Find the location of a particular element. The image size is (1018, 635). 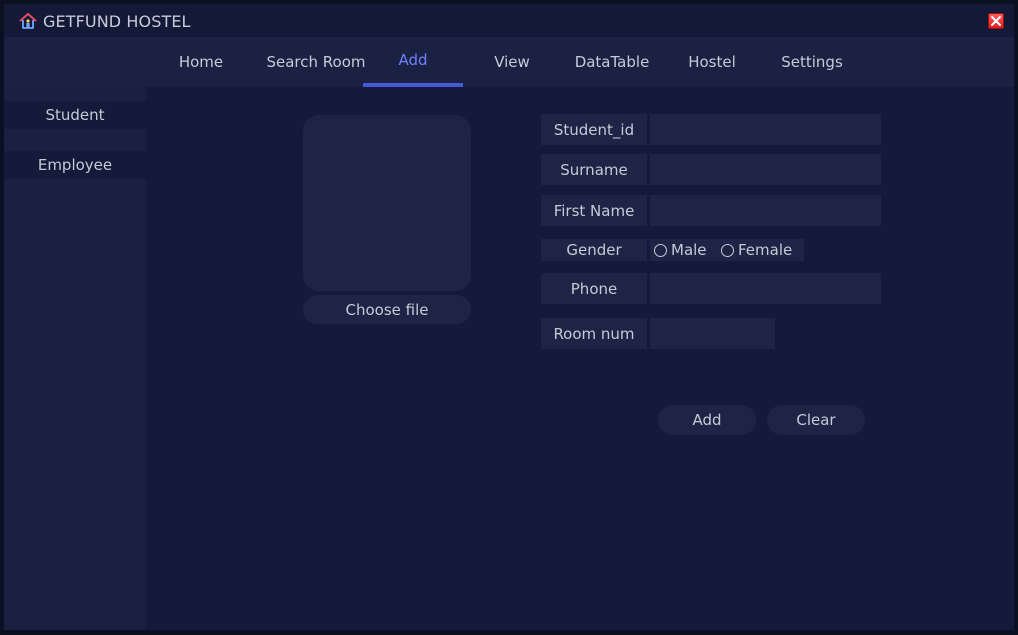

close-icon is located at coordinates (996, 21).